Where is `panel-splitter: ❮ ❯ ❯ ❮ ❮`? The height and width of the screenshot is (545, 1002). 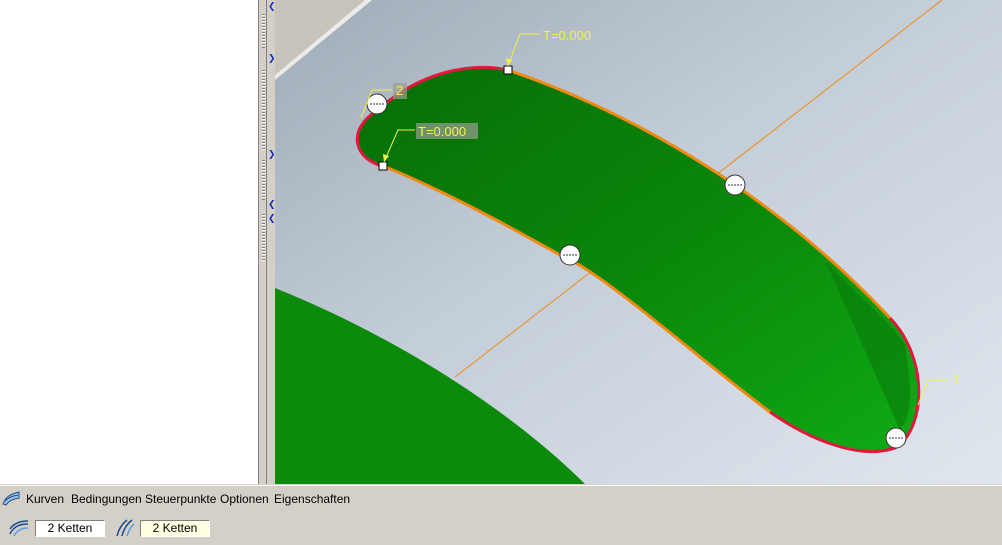
panel-splitter: ❮ ❯ ❯ ❮ ❮ is located at coordinates (267, 242).